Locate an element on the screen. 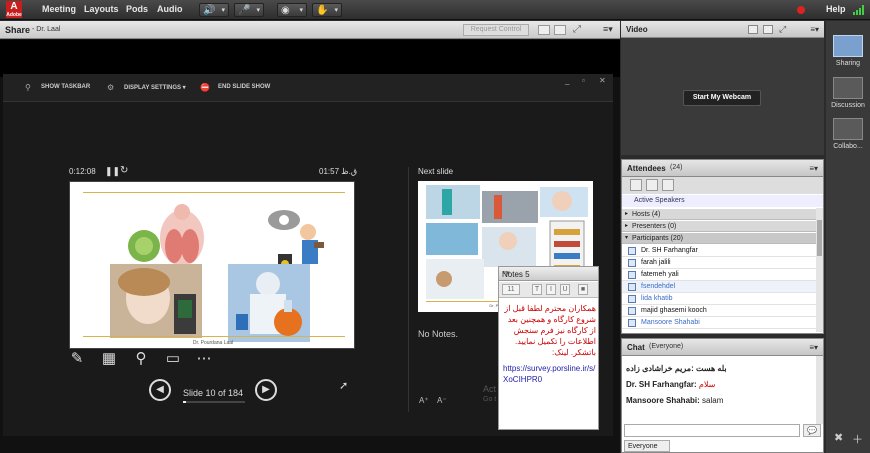 This screenshot has width=870, height=453. attendee-row: fsendehdel is located at coordinates (719, 287).